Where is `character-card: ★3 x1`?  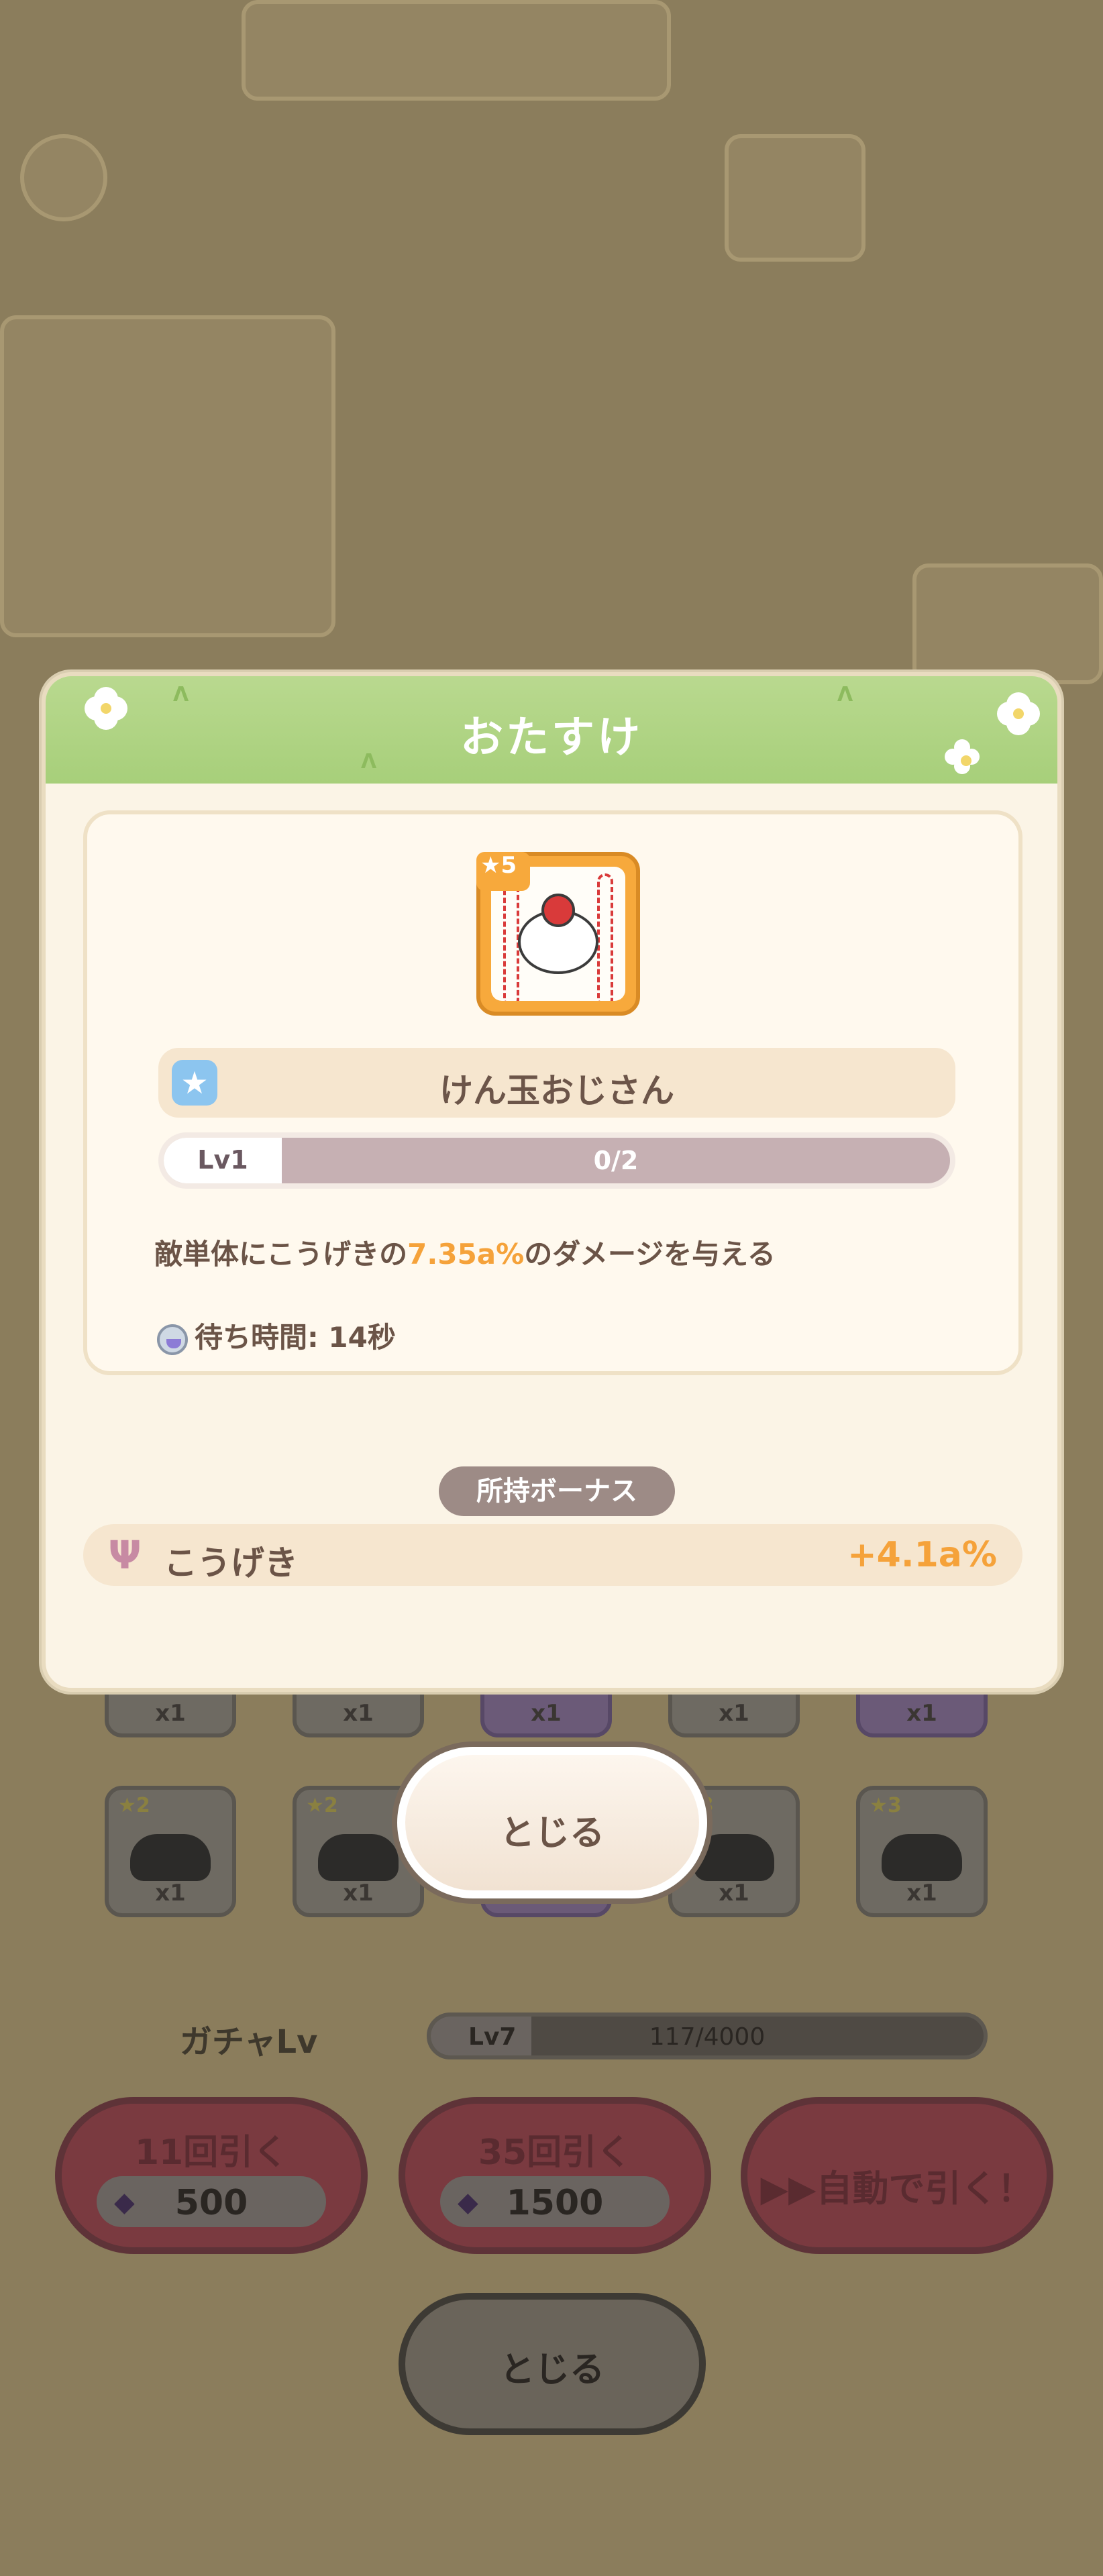
character-card: ★3 x1 is located at coordinates (922, 1851).